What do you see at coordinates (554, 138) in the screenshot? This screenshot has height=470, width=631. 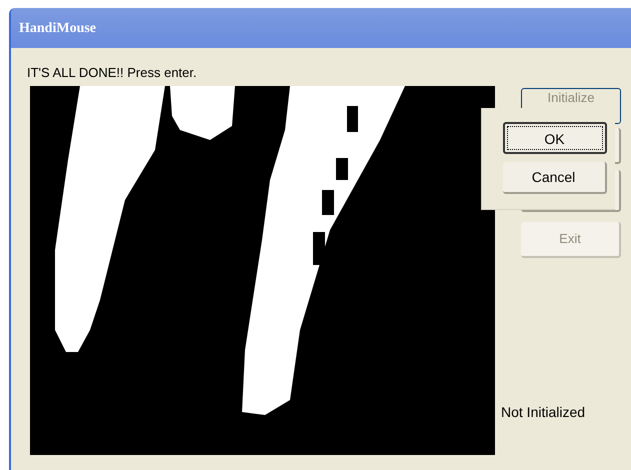 I see `ok-button: OK` at bounding box center [554, 138].